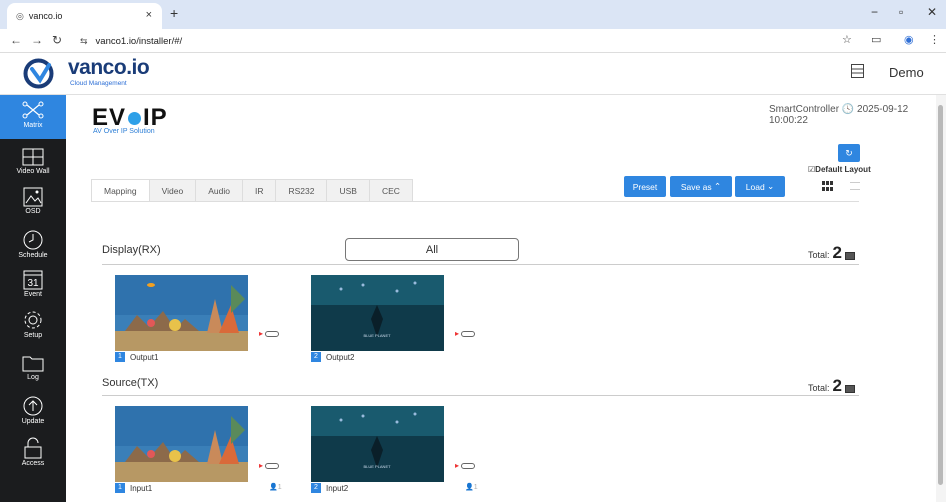 This screenshot has width=946, height=502. Describe the element at coordinates (340, 357) in the screenshot. I see `output-name: Output2` at that location.